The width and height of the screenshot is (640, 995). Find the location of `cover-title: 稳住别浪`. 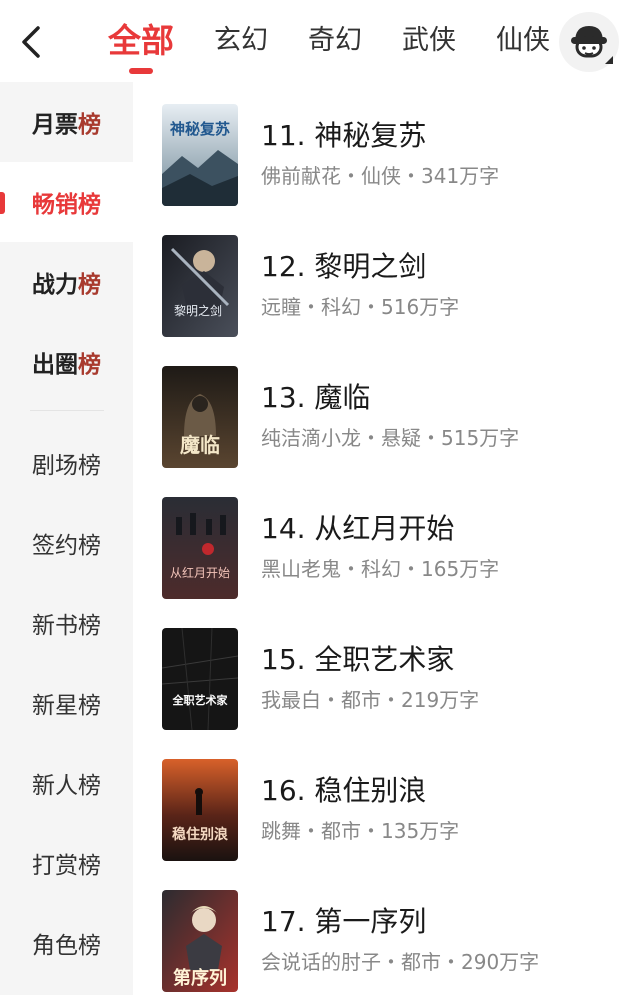

cover-title: 稳住别浪 is located at coordinates (200, 834).